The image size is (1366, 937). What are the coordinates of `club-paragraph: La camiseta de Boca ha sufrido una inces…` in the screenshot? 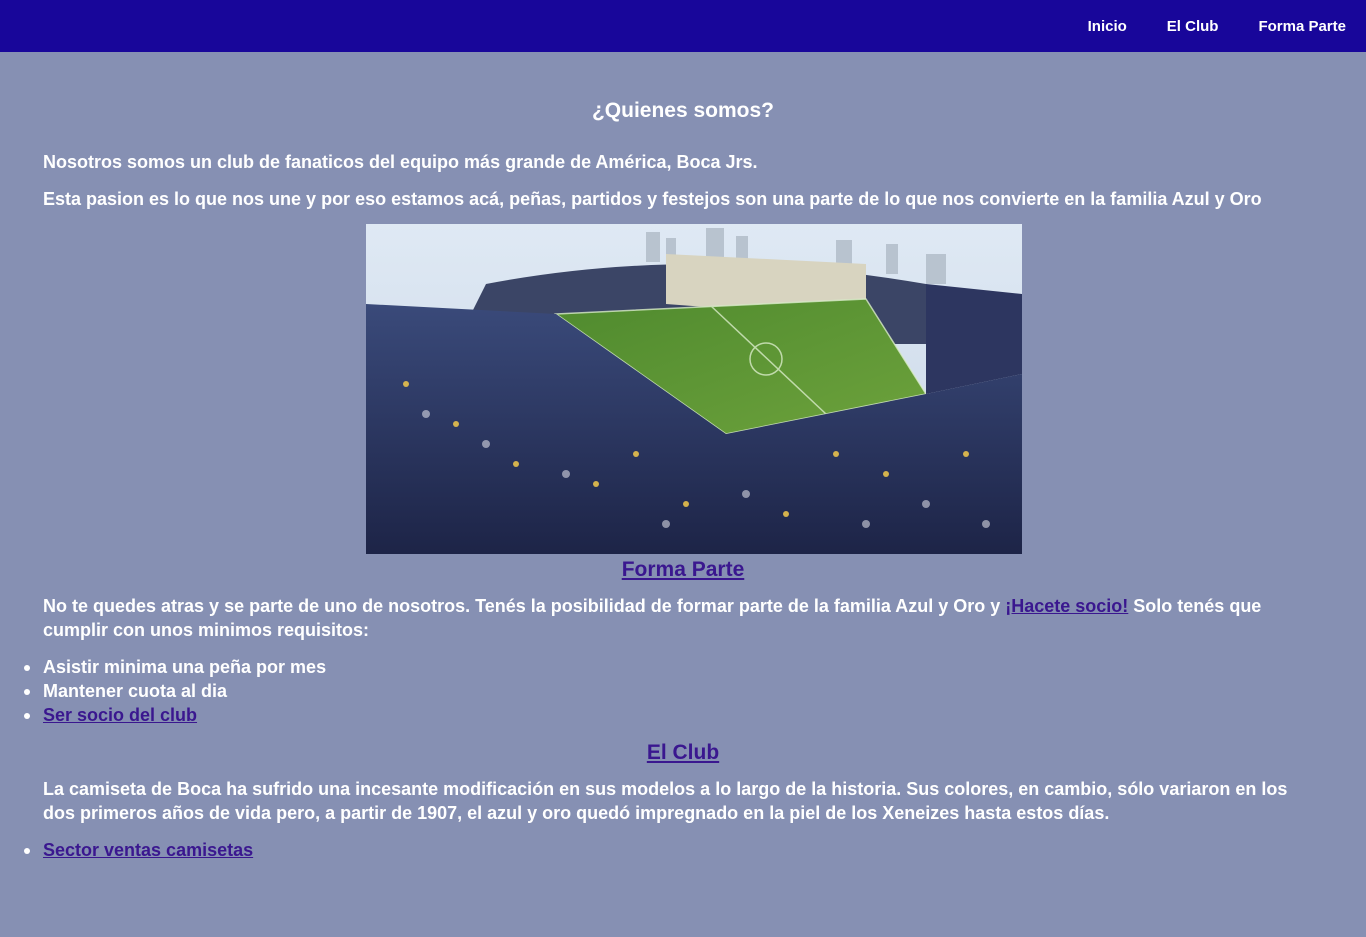 It's located at (665, 801).